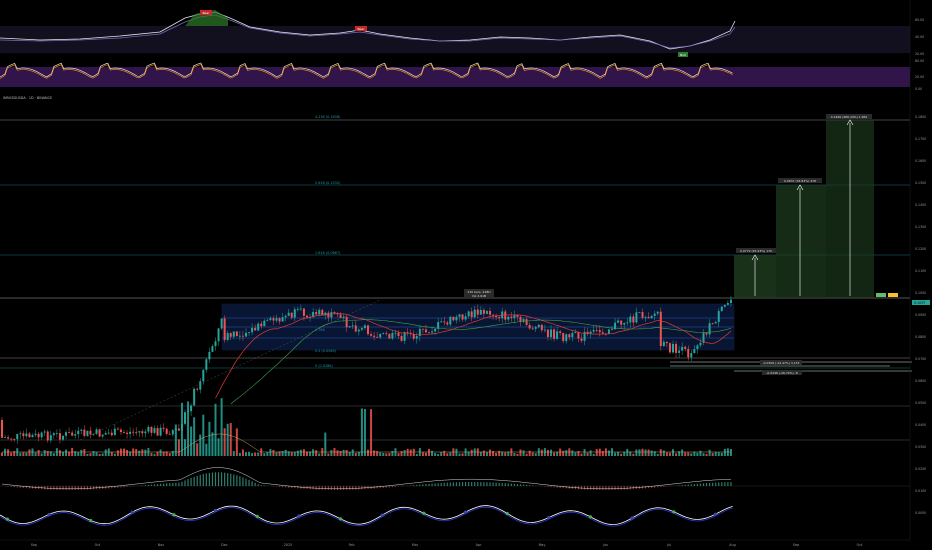 The width and height of the screenshot is (932, 550). Describe the element at coordinates (920, 337) in the screenshot. I see `price-axis-label: 0.0800` at that location.